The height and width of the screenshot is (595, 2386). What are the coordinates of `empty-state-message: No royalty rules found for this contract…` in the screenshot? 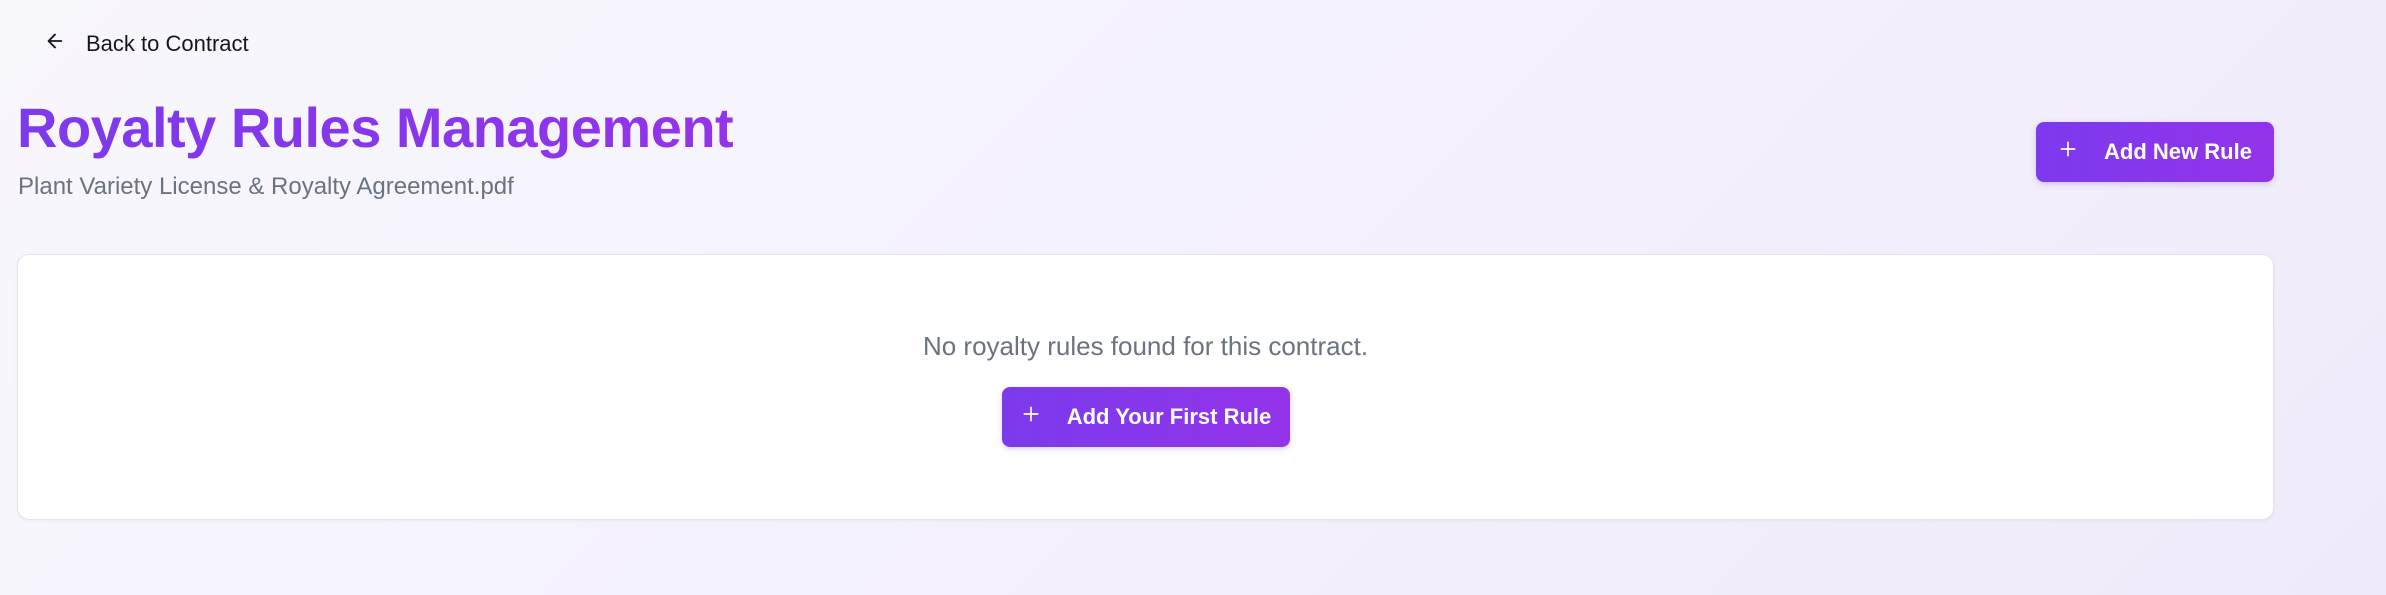 It's located at (1145, 346).